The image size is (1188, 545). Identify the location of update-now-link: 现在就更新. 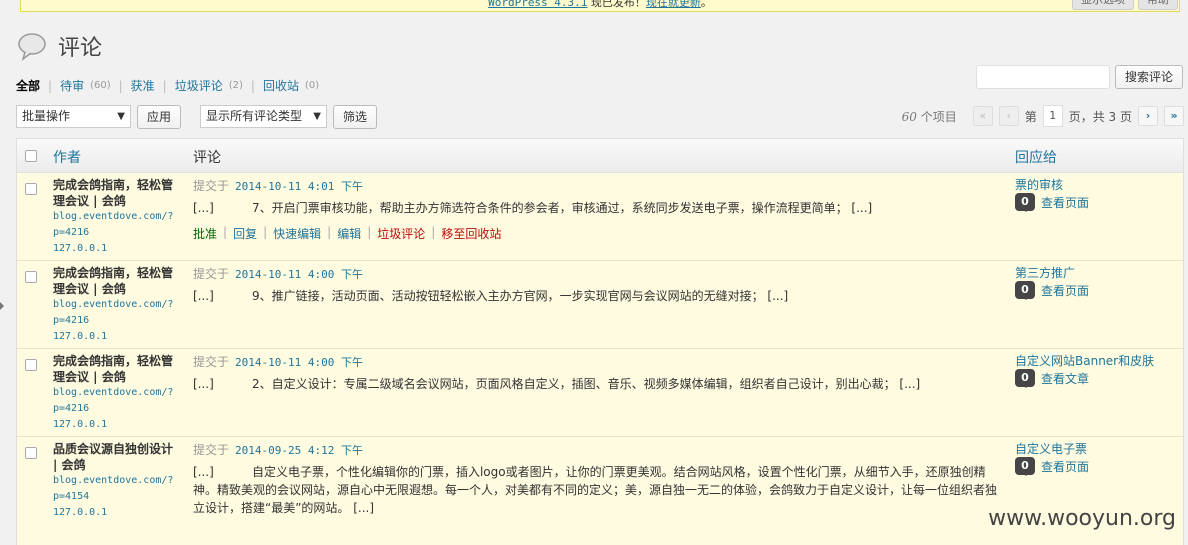
(673, 4).